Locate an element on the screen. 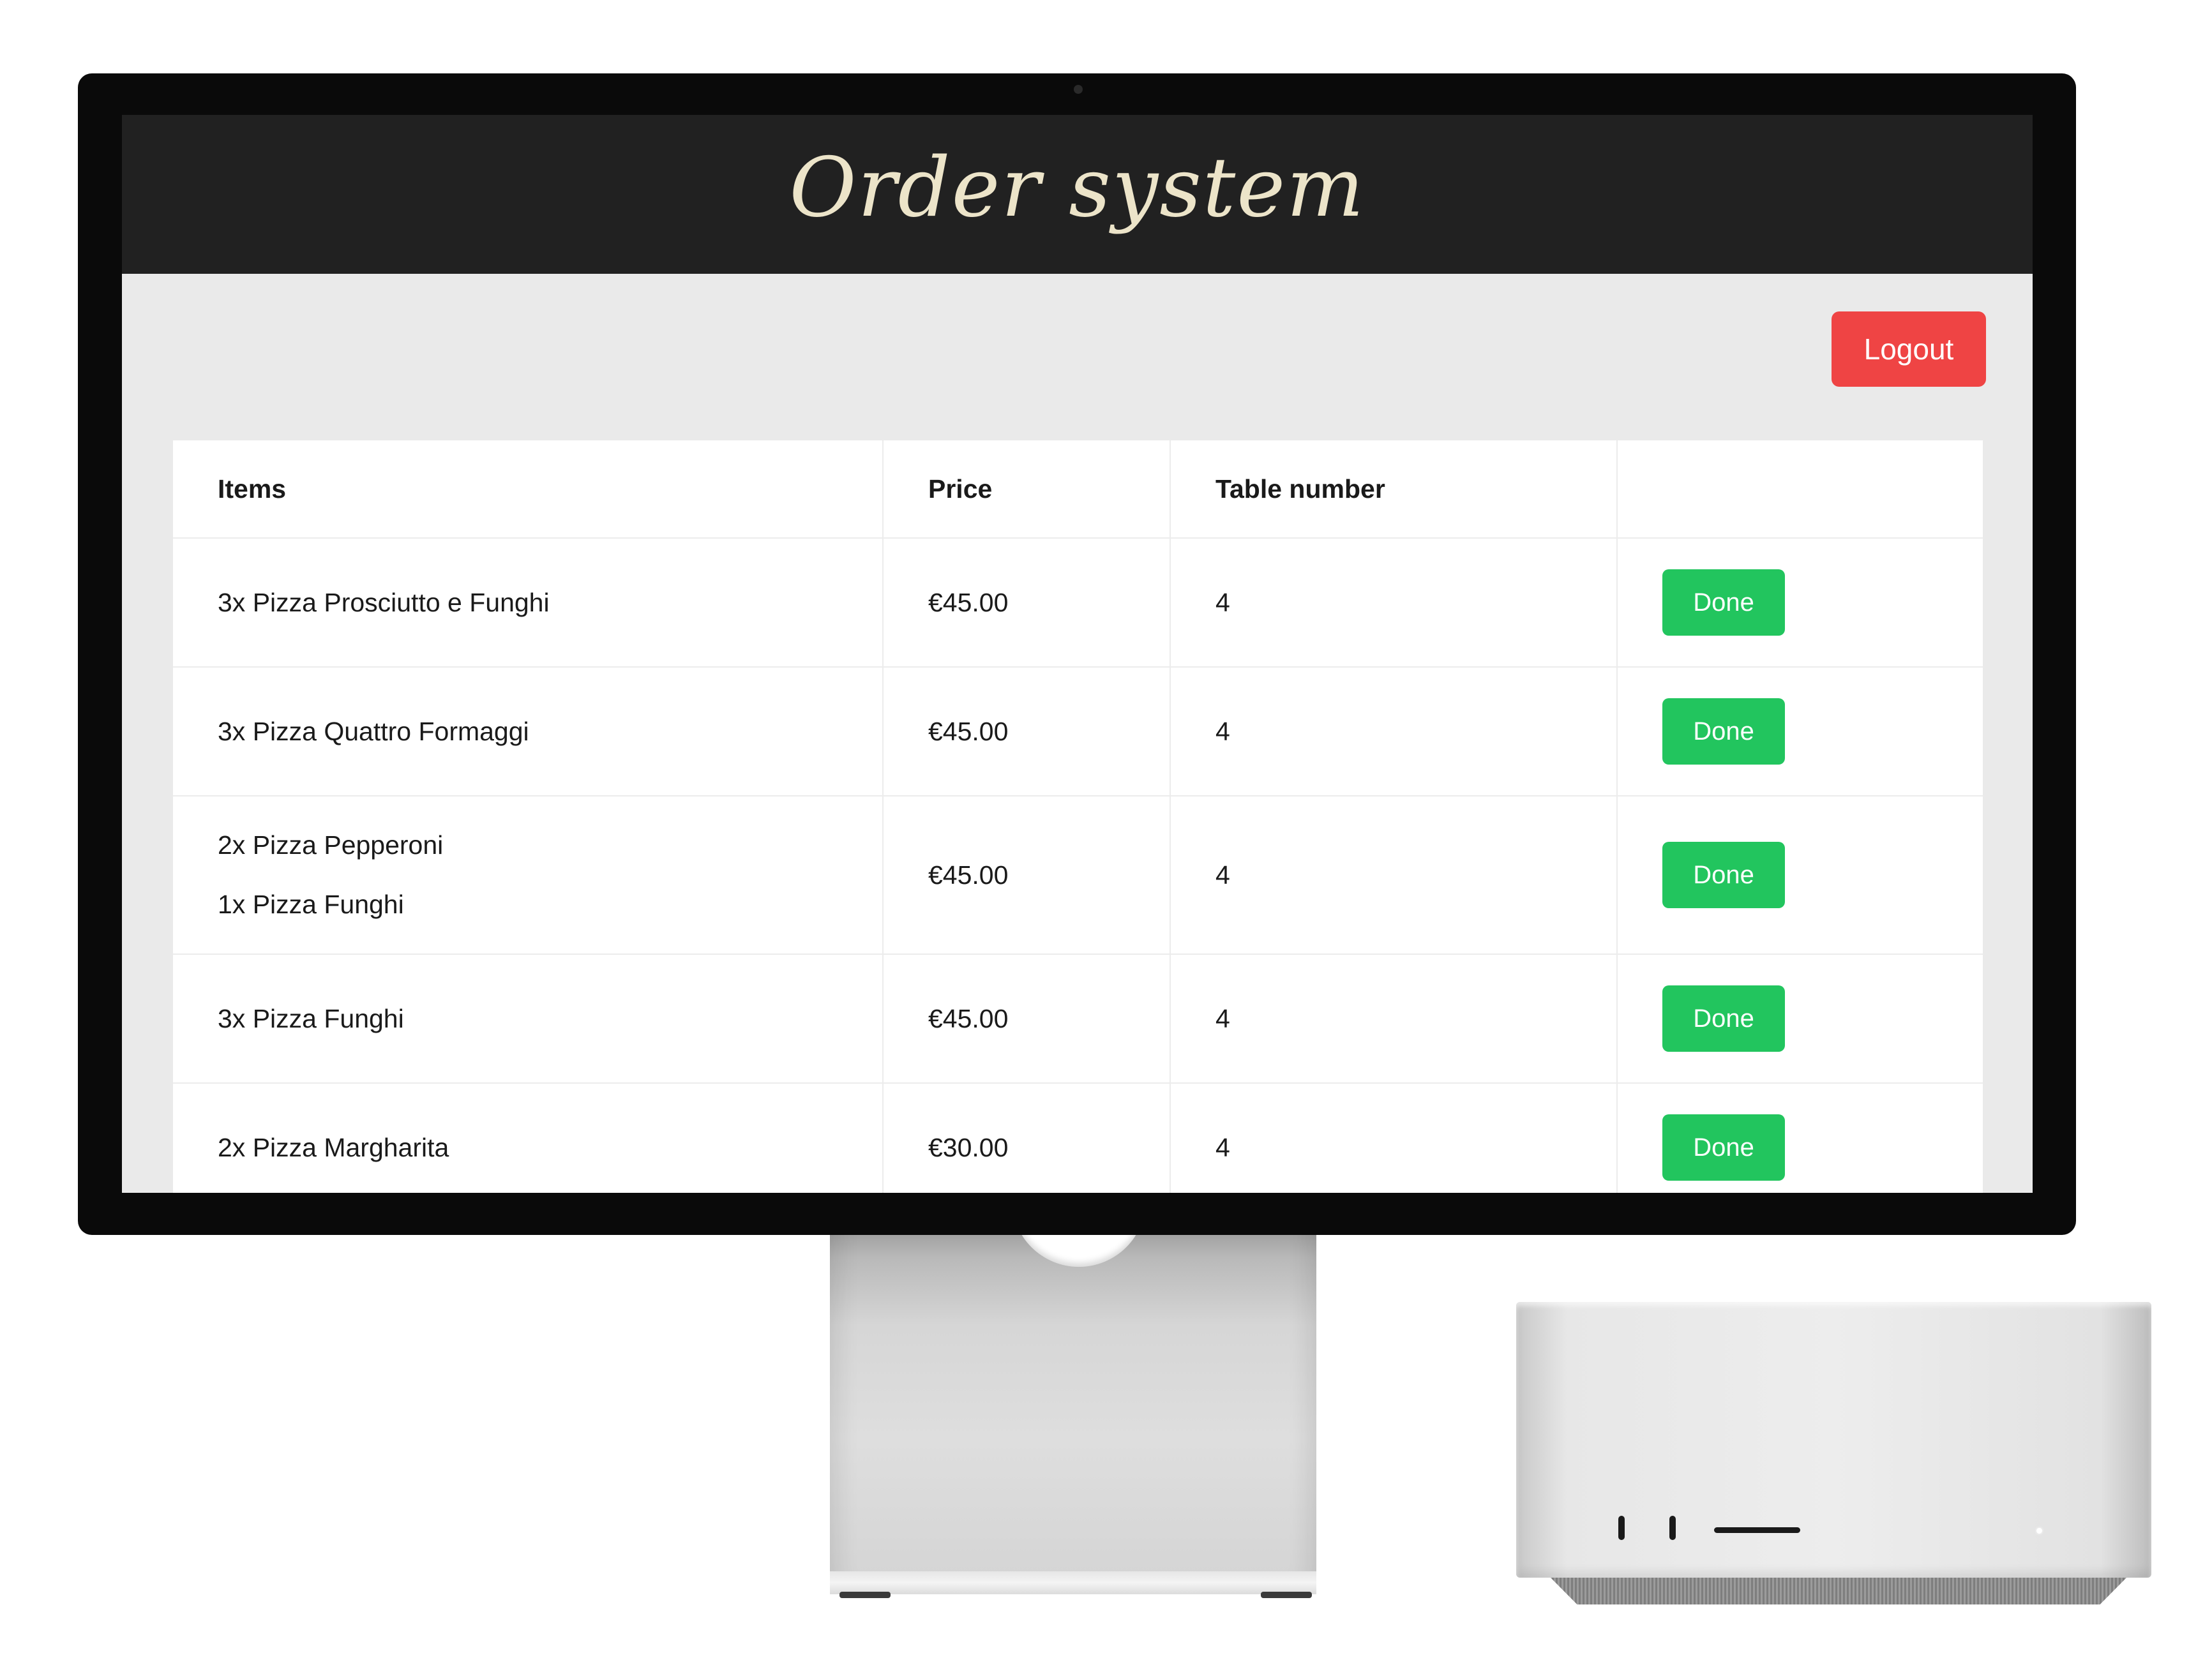  logout-button: Logout is located at coordinates (1909, 349).